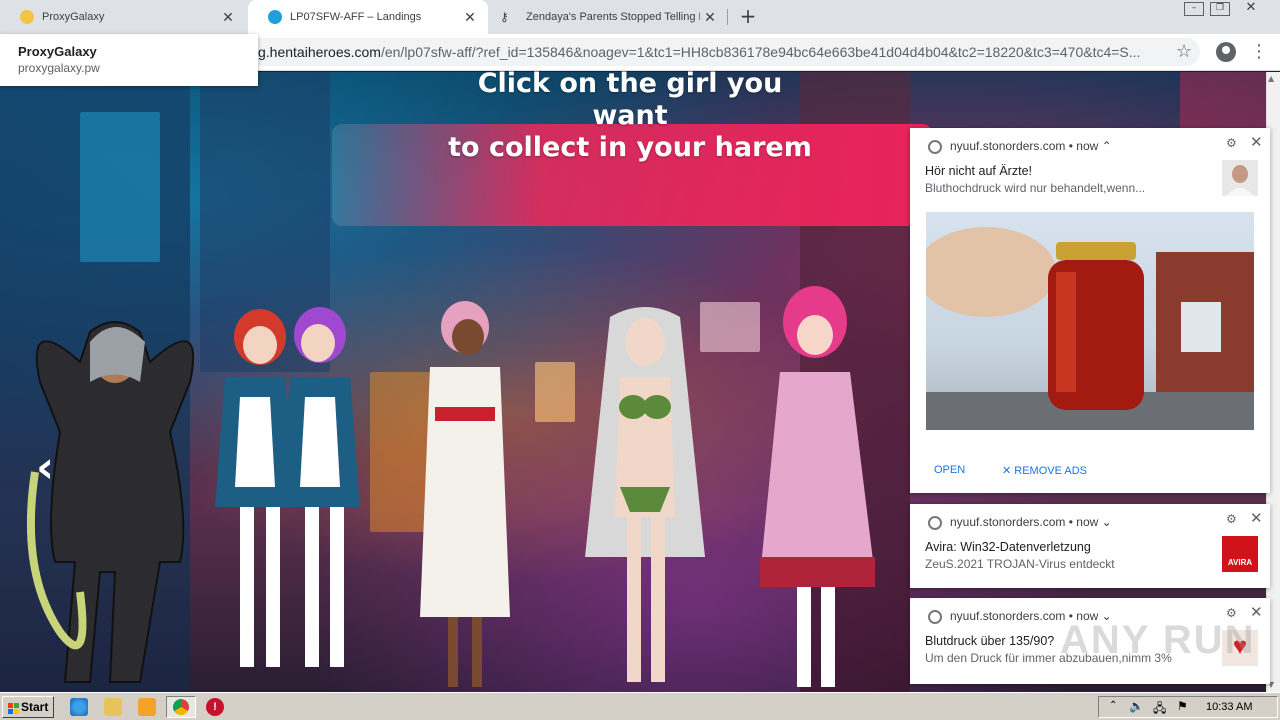 Image resolution: width=1280 pixels, height=720 pixels. What do you see at coordinates (630, 99) in the screenshot?
I see `banner-line-1: Click on the girl you want` at bounding box center [630, 99].